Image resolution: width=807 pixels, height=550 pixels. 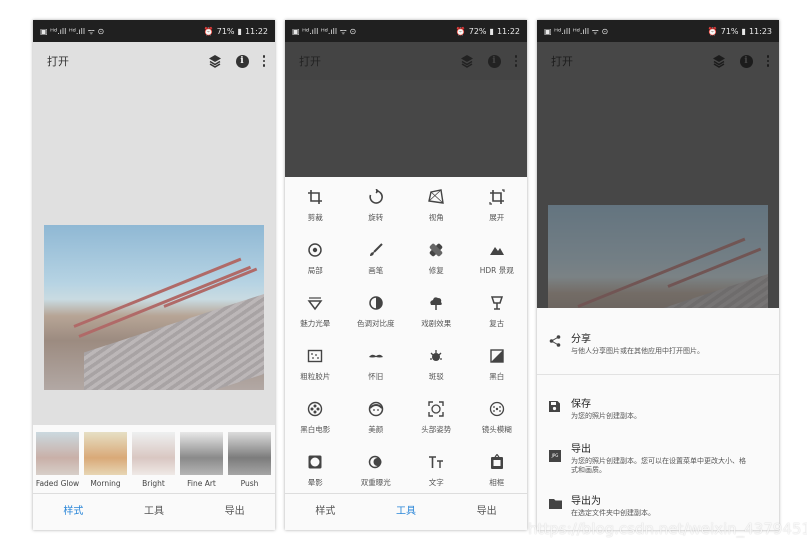 I want to click on filter-fine-art: Fine Art, so click(x=201, y=462).